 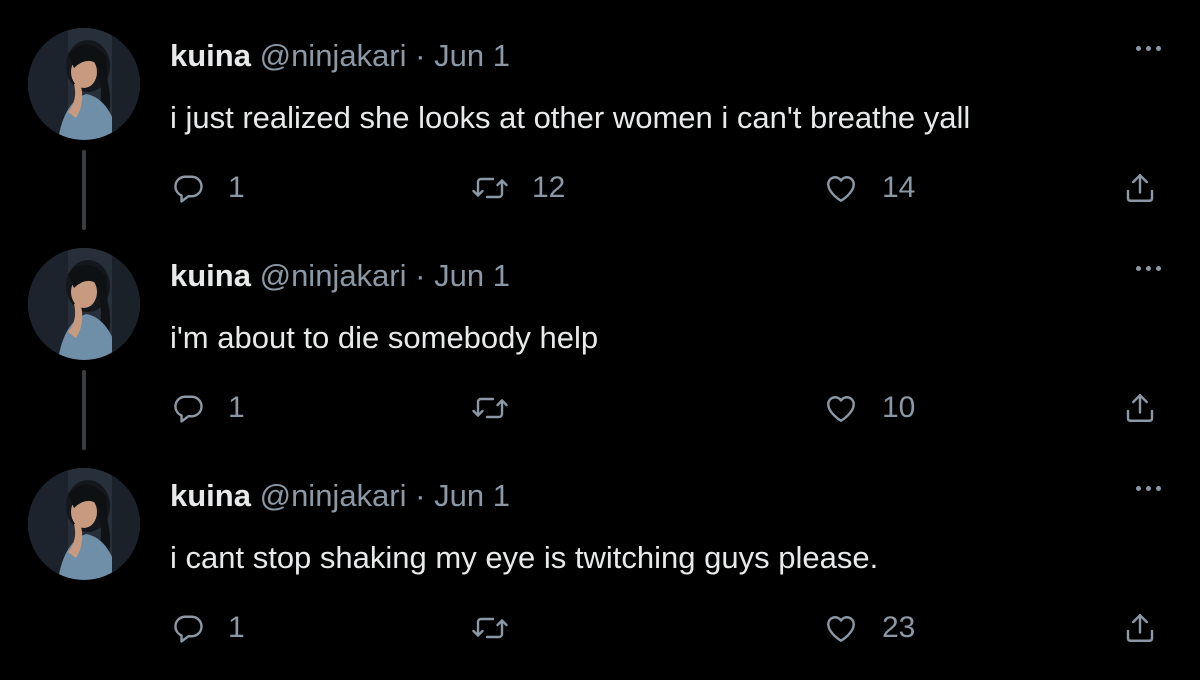 I want to click on retweet-button: 12, so click(x=517, y=188).